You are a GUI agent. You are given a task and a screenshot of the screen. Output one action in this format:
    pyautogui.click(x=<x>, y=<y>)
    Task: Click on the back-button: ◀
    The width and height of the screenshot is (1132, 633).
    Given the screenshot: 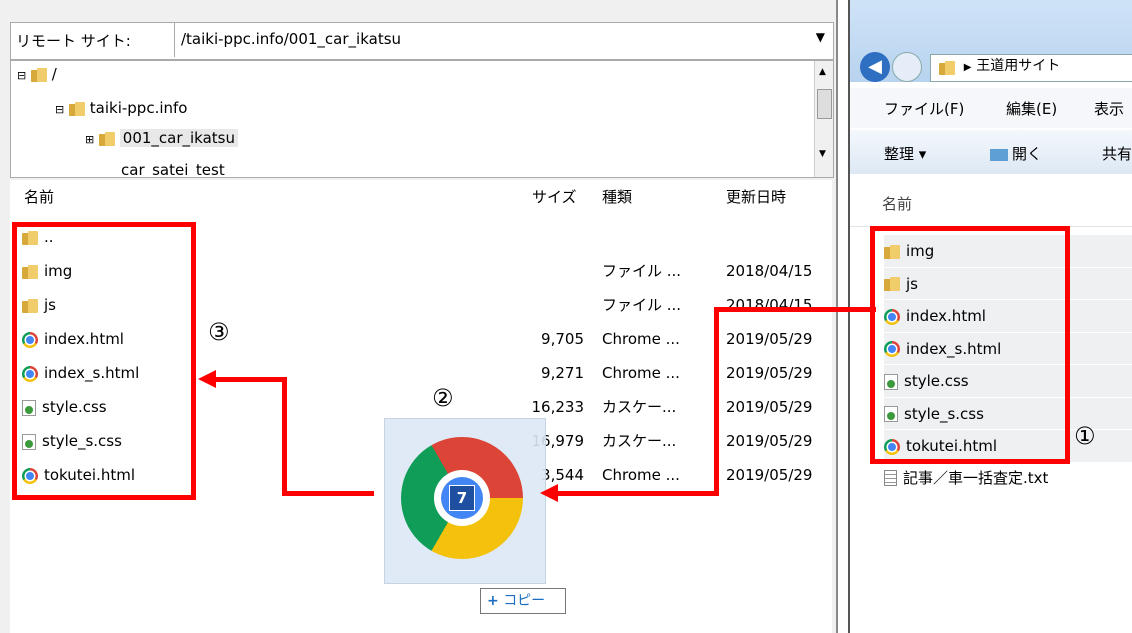 What is the action you would take?
    pyautogui.click(x=875, y=67)
    